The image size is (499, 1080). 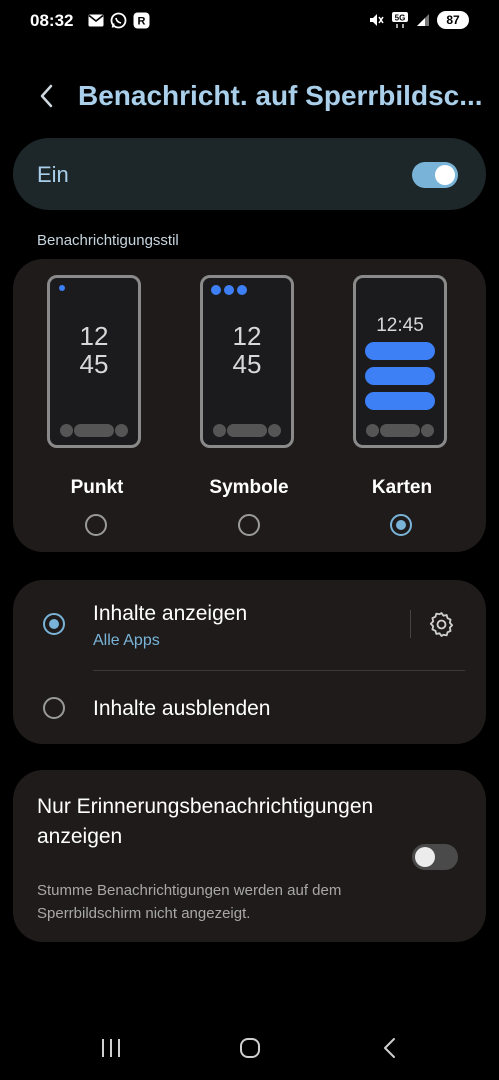 I want to click on style-label-punkt: Punkt, so click(x=97, y=487).